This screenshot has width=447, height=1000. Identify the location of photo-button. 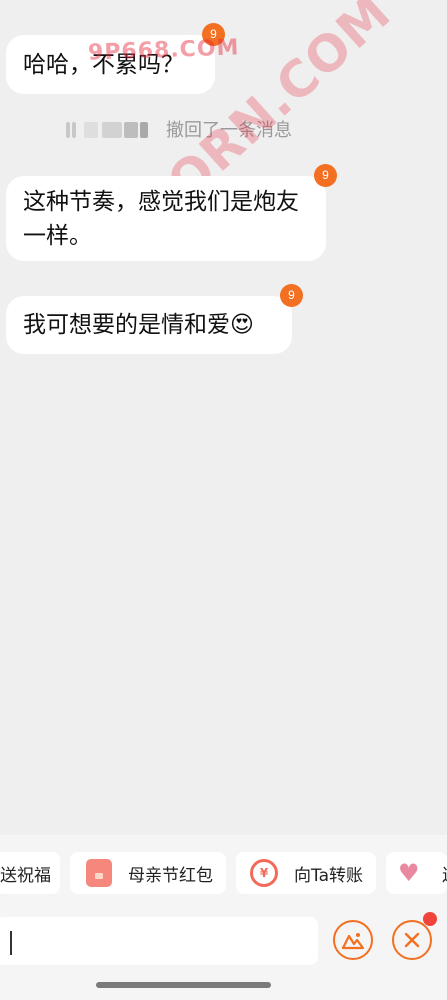
(353, 940).